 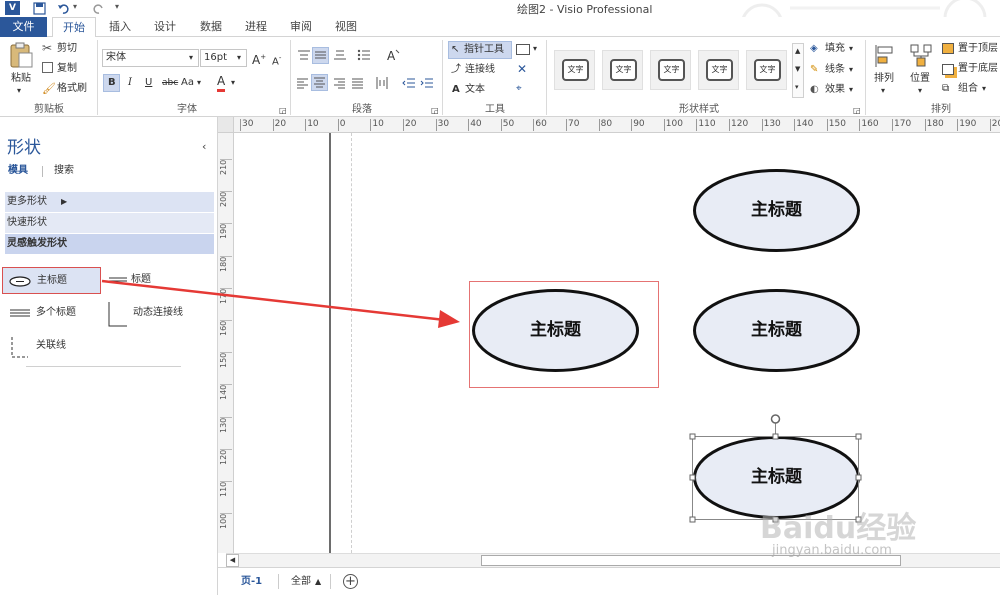 I want to click on connection-point-icon: ⌖, so click(x=519, y=89).